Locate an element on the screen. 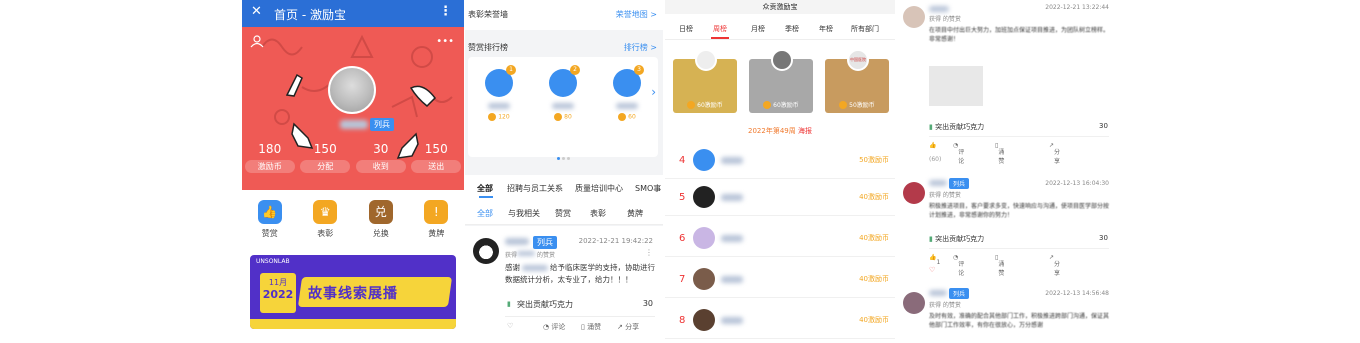 This screenshot has width=1360, height=343. rank-badge: 2 is located at coordinates (575, 70).